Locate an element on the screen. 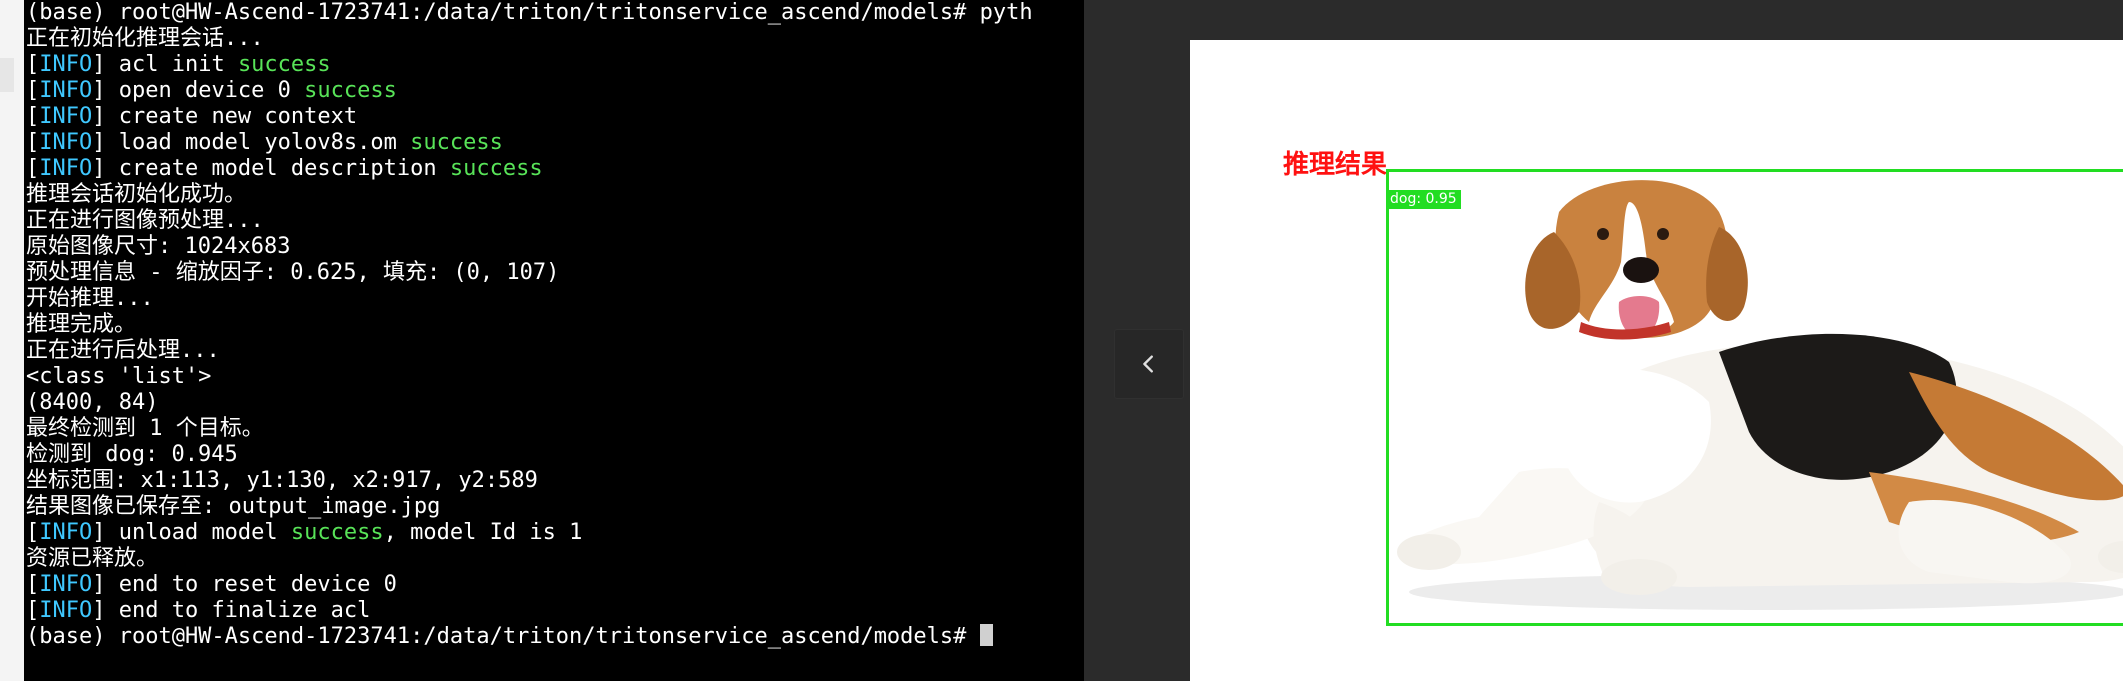  terminal-line: 检测到 dog: 0.945 is located at coordinates (529, 455).